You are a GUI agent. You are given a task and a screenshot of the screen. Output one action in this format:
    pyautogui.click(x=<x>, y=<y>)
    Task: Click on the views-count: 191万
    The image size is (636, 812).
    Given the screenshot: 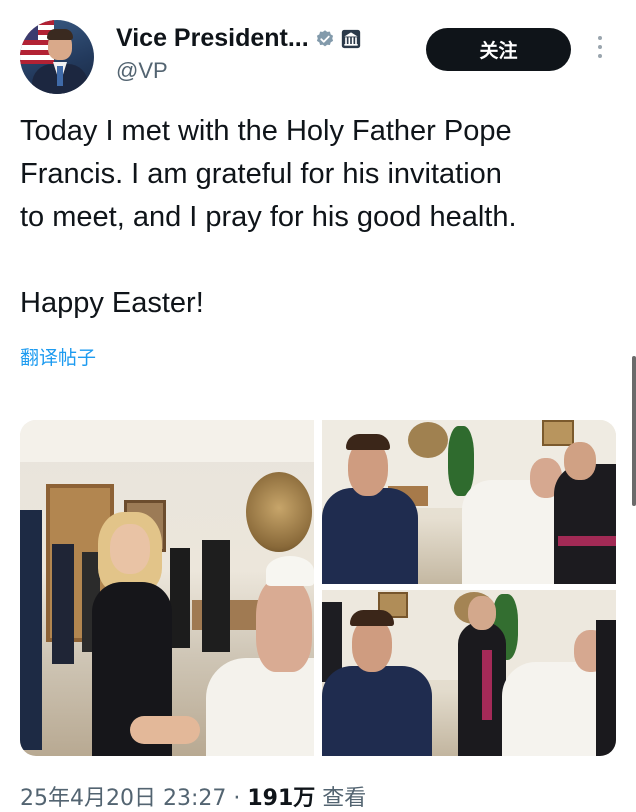 What is the action you would take?
    pyautogui.click(x=281, y=798)
    